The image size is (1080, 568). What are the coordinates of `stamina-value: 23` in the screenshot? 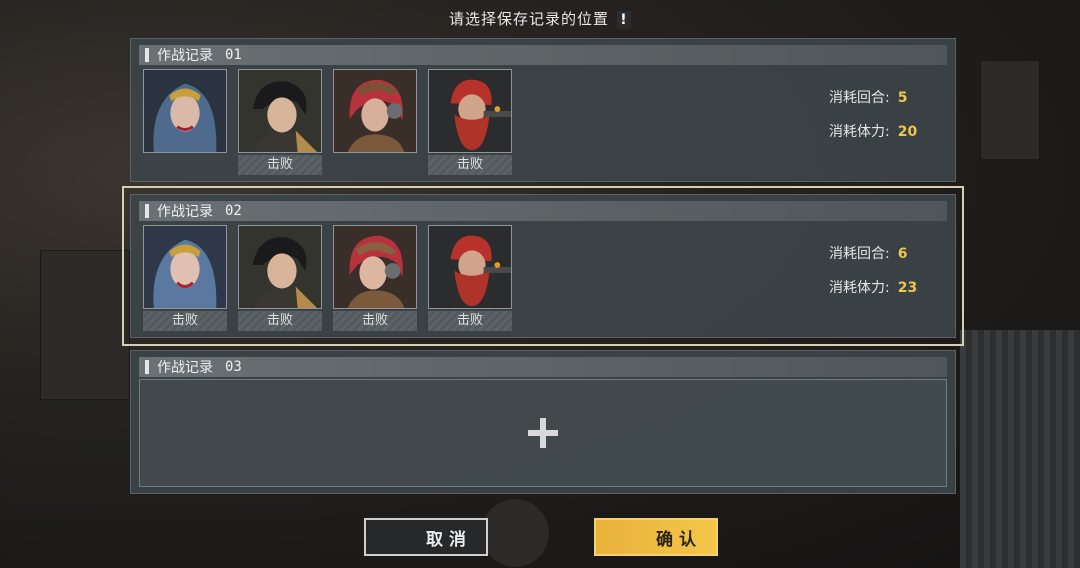 It's located at (907, 288).